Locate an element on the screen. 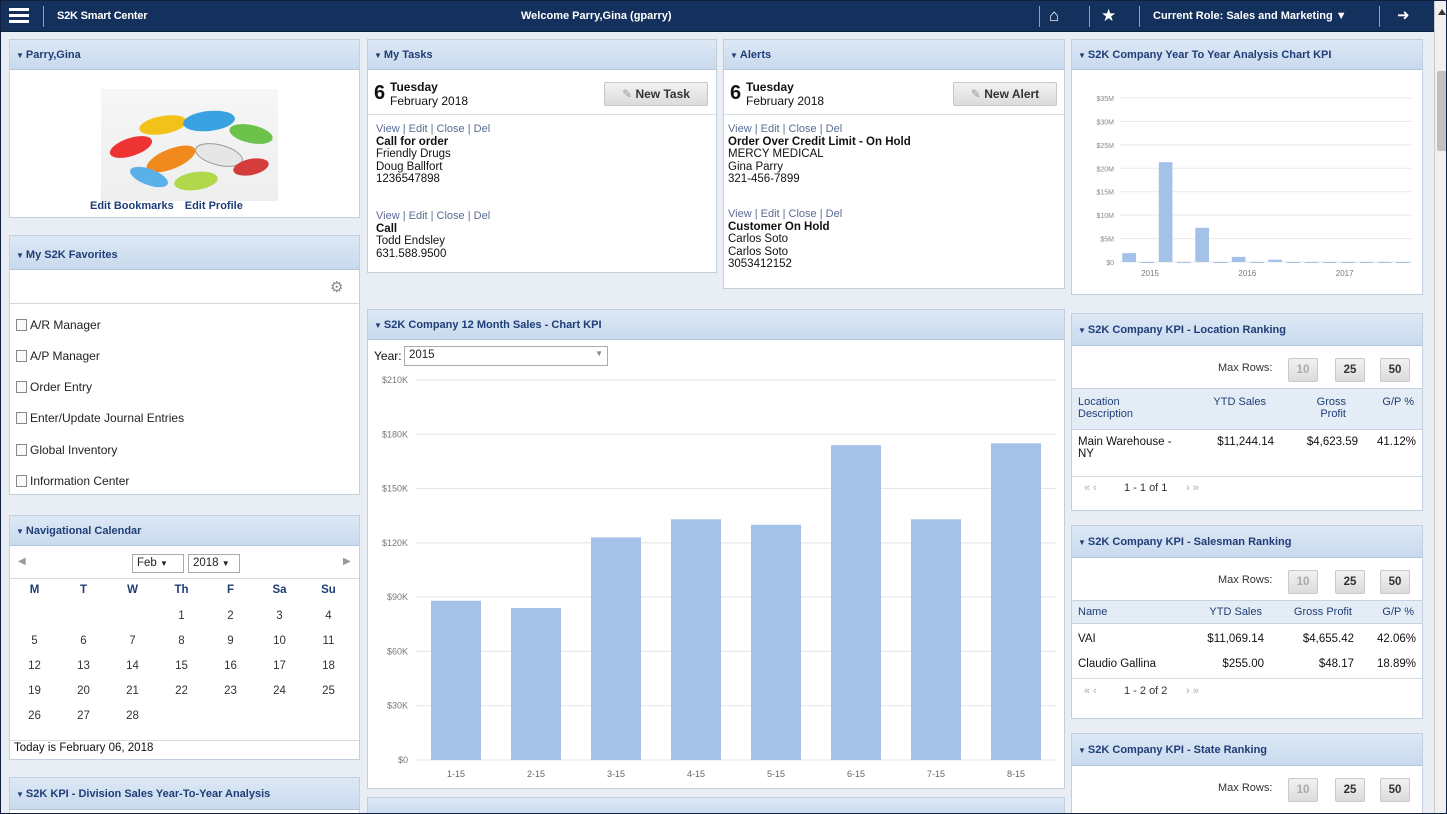  state-ranking-header: ▼ S2K Company KPI - State Ranking is located at coordinates (1247, 750).